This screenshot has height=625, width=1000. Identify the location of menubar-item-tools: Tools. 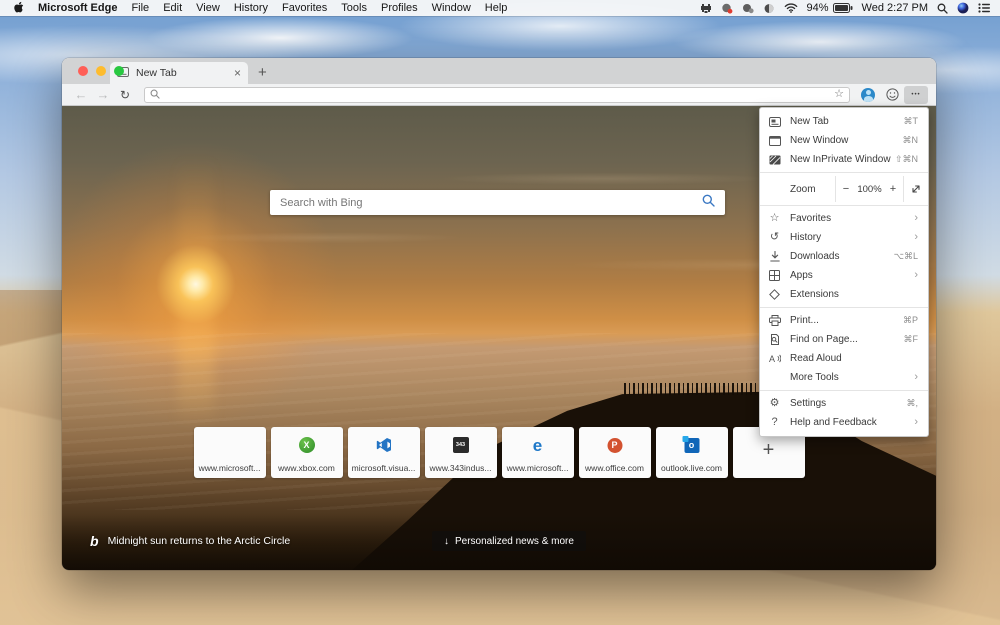
(354, 8).